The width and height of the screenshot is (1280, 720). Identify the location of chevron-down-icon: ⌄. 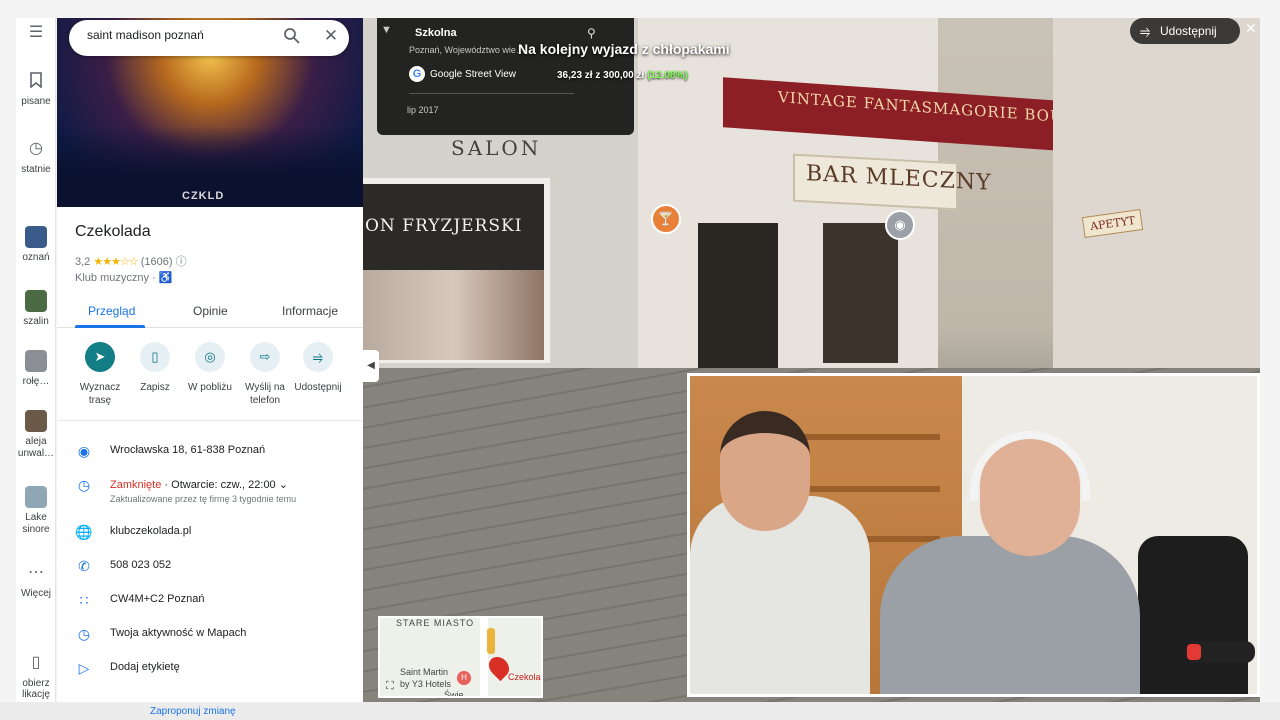
(283, 485).